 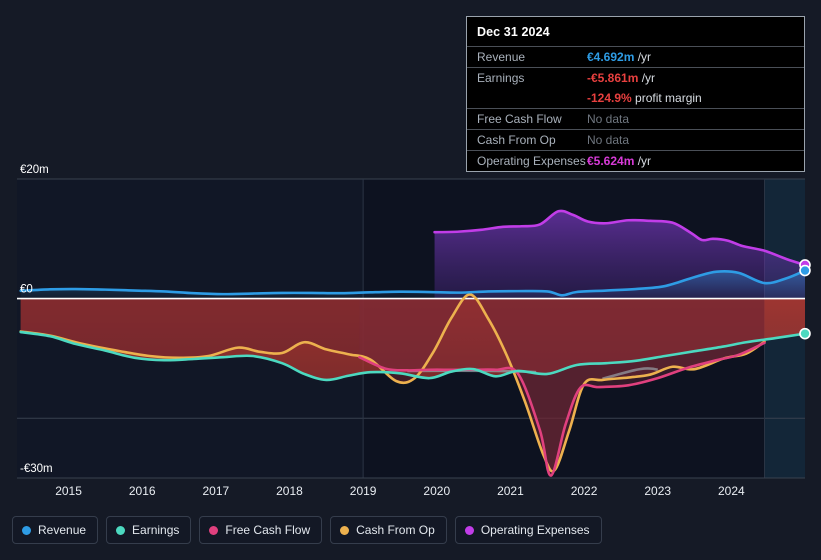 I want to click on legend-label: Operating Expenses, so click(x=535, y=530).